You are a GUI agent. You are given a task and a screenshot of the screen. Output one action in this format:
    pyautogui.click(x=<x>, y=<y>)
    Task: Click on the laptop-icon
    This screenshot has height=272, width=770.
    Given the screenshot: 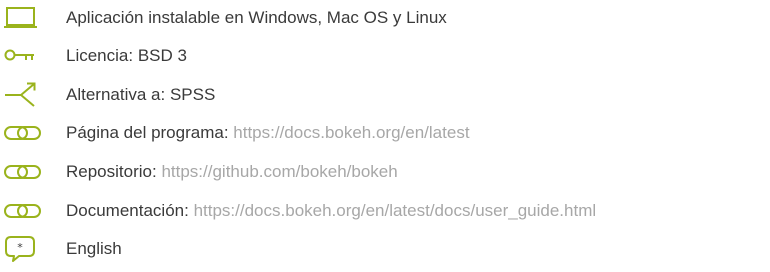 What is the action you would take?
    pyautogui.click(x=24, y=18)
    